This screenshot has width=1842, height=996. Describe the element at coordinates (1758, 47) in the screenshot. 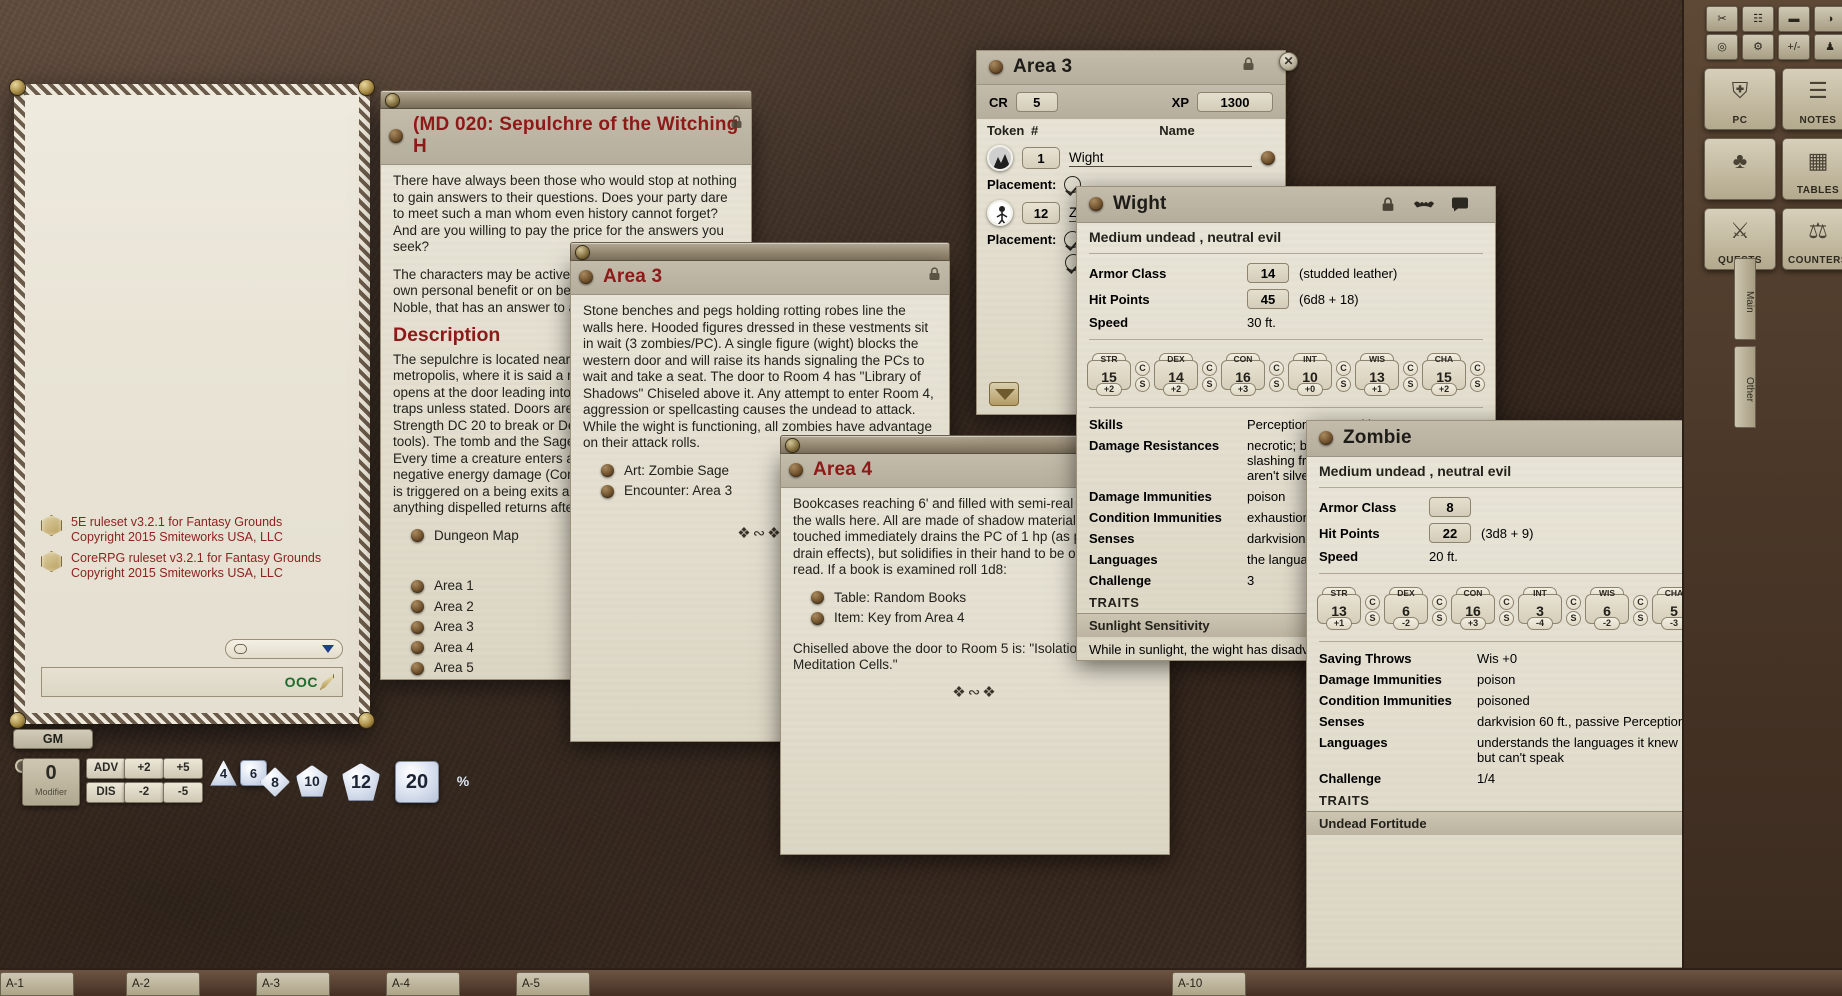

I see `gear-icon: ⚙` at that location.